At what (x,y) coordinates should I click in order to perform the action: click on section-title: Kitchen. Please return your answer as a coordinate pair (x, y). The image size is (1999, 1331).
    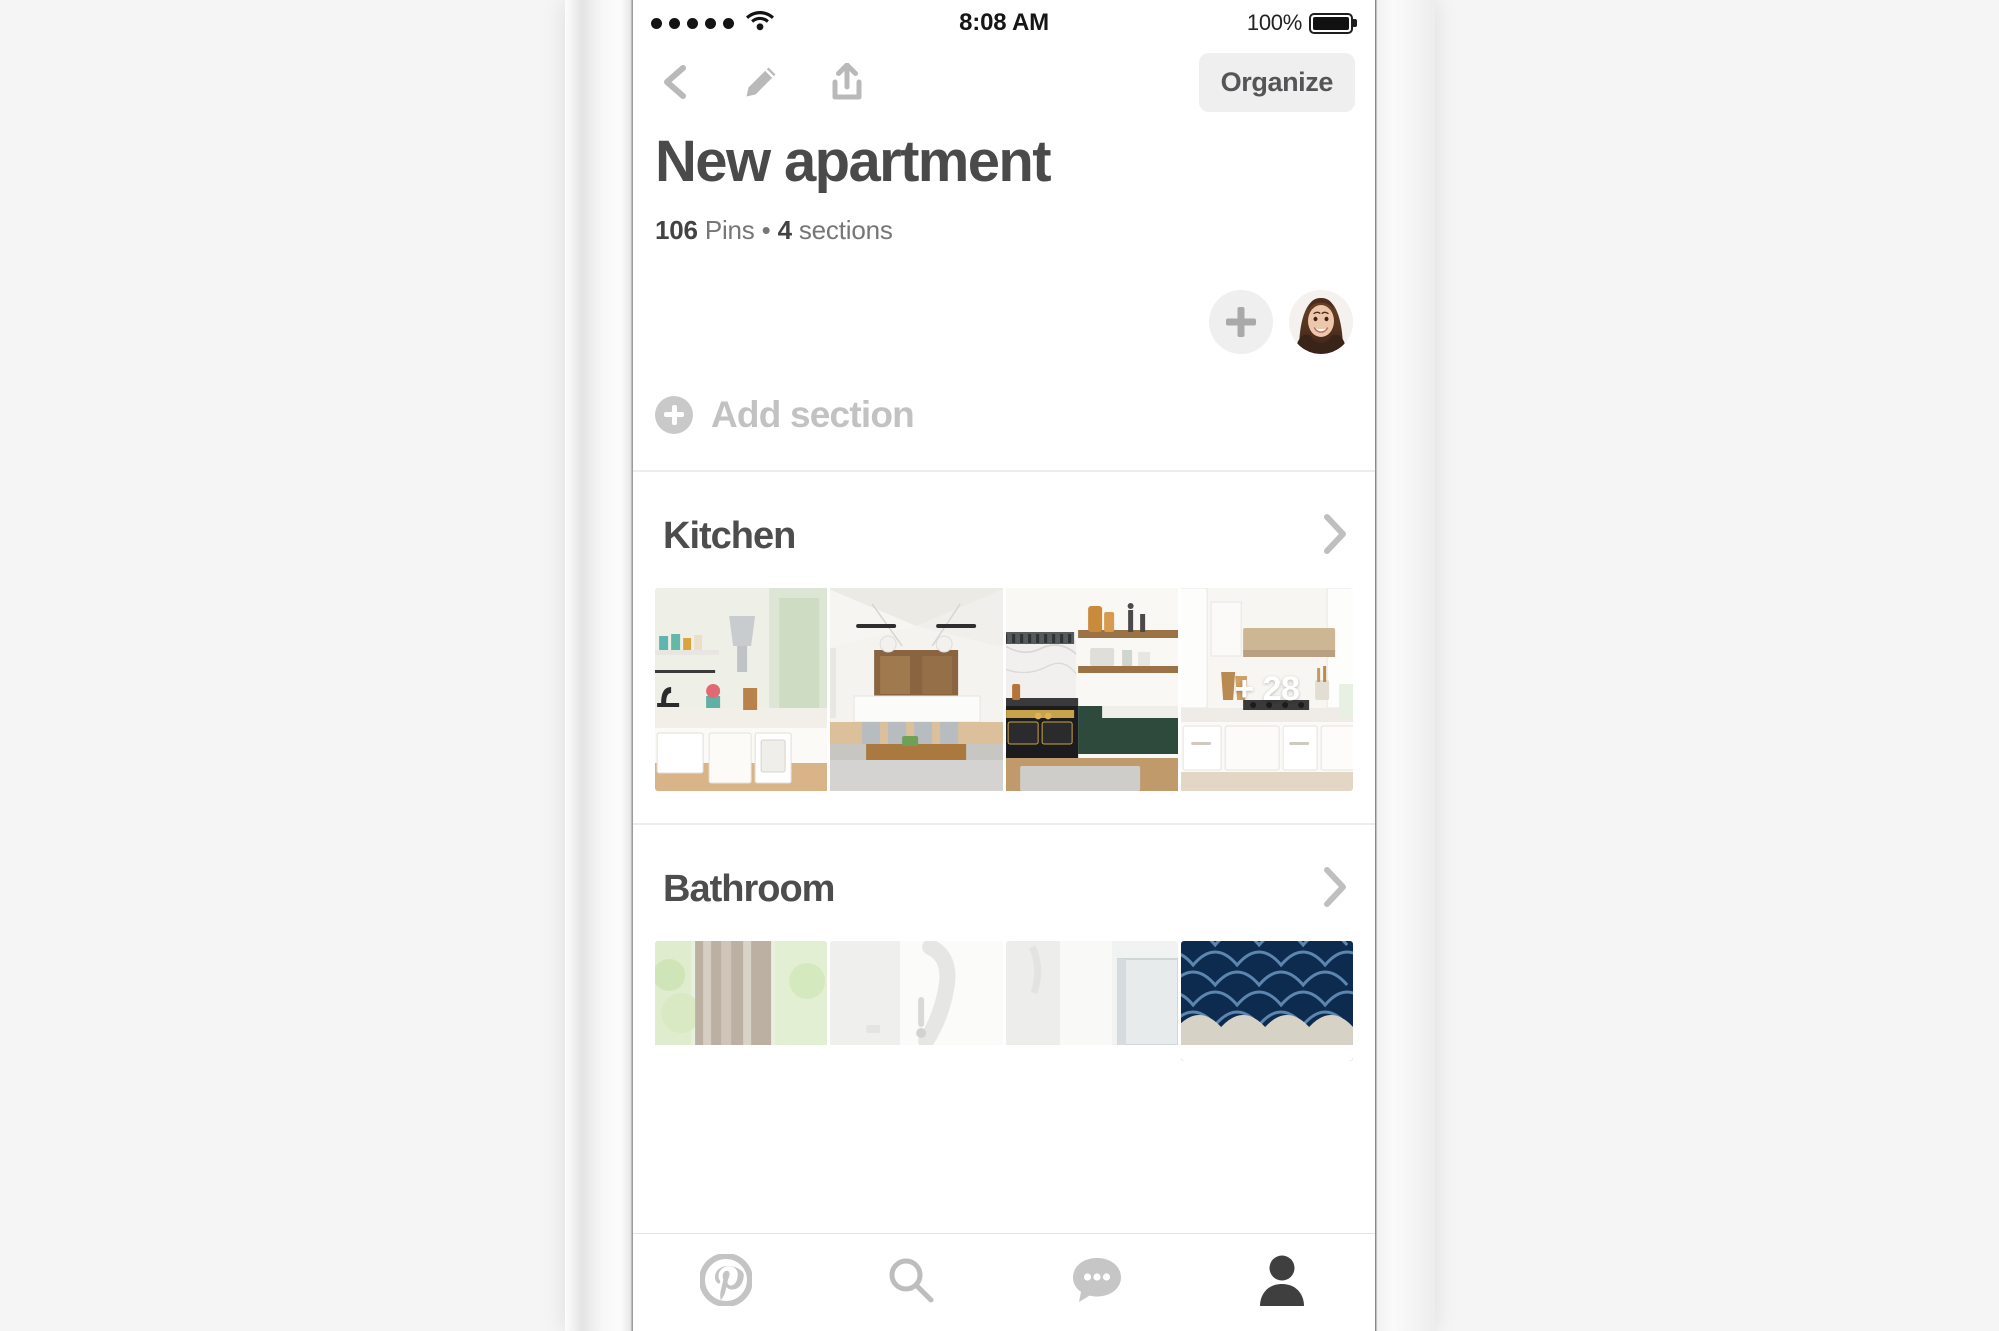
    Looking at the image, I should click on (729, 536).